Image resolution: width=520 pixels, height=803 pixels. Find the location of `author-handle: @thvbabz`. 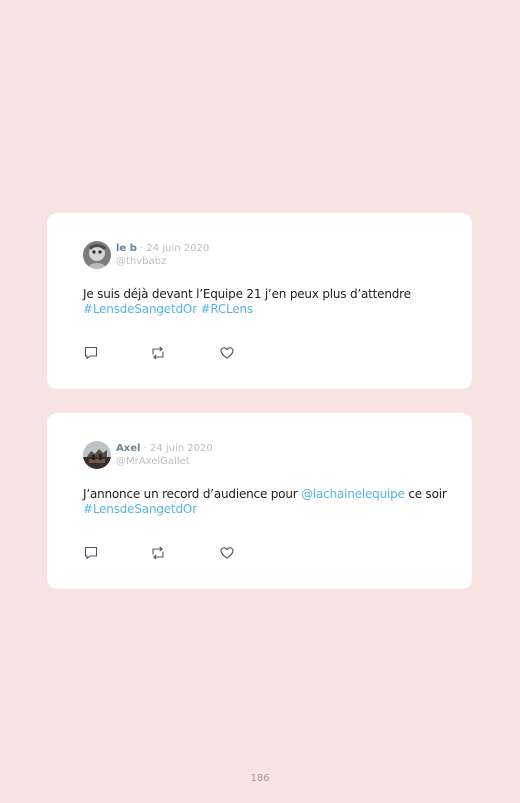

author-handle: @thvbabz is located at coordinates (162, 261).